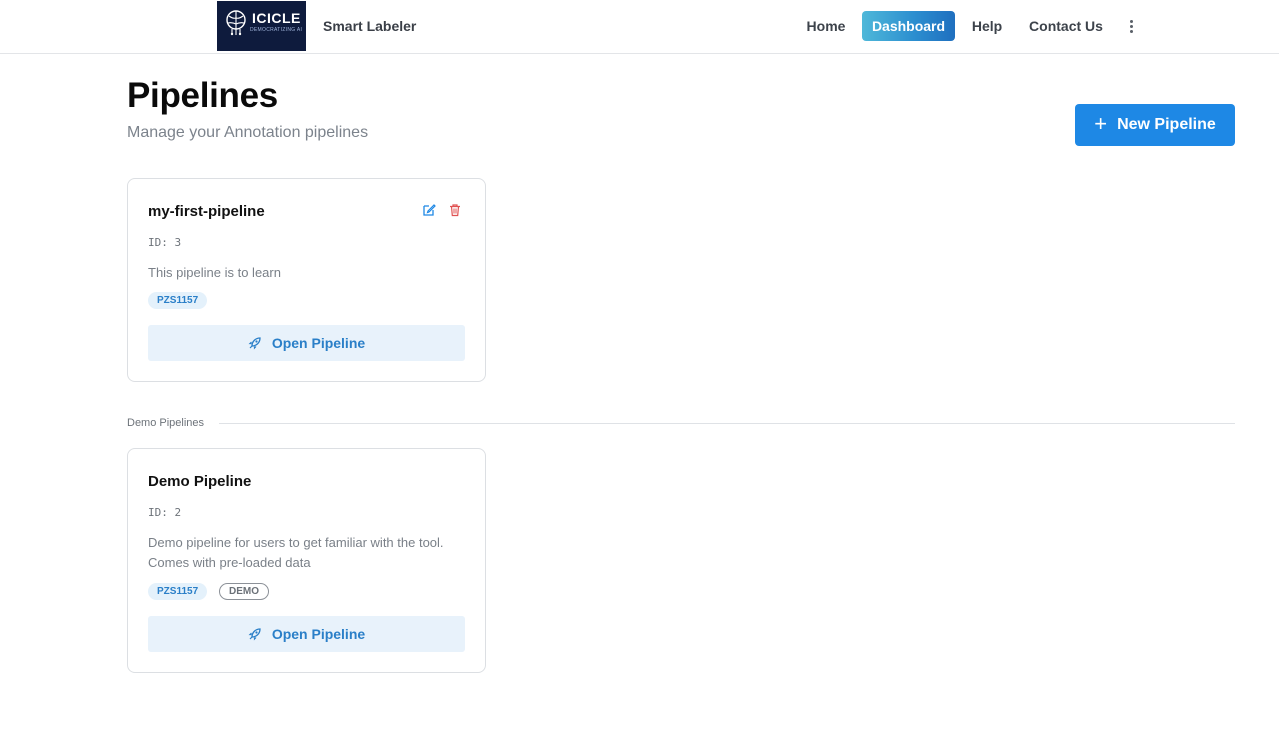 The image size is (1279, 751). I want to click on pipeline-description: This pipeline is to learn, so click(214, 272).